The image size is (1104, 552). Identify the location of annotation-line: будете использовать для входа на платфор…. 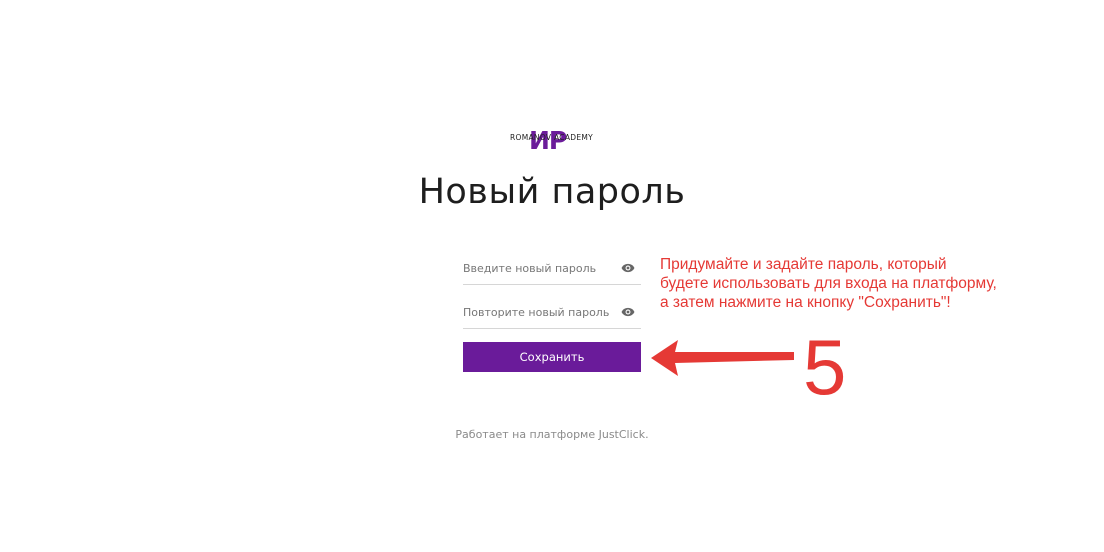
(828, 283).